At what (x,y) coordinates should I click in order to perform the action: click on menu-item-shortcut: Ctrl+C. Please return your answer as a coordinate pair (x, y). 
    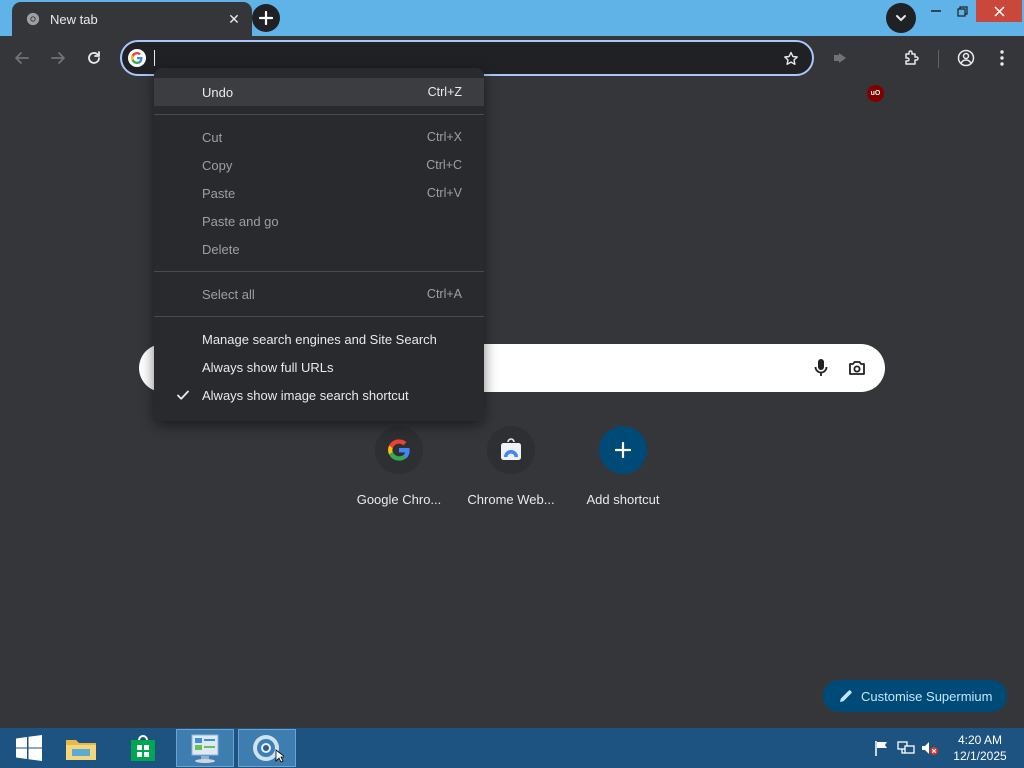
    Looking at the image, I should click on (444, 165).